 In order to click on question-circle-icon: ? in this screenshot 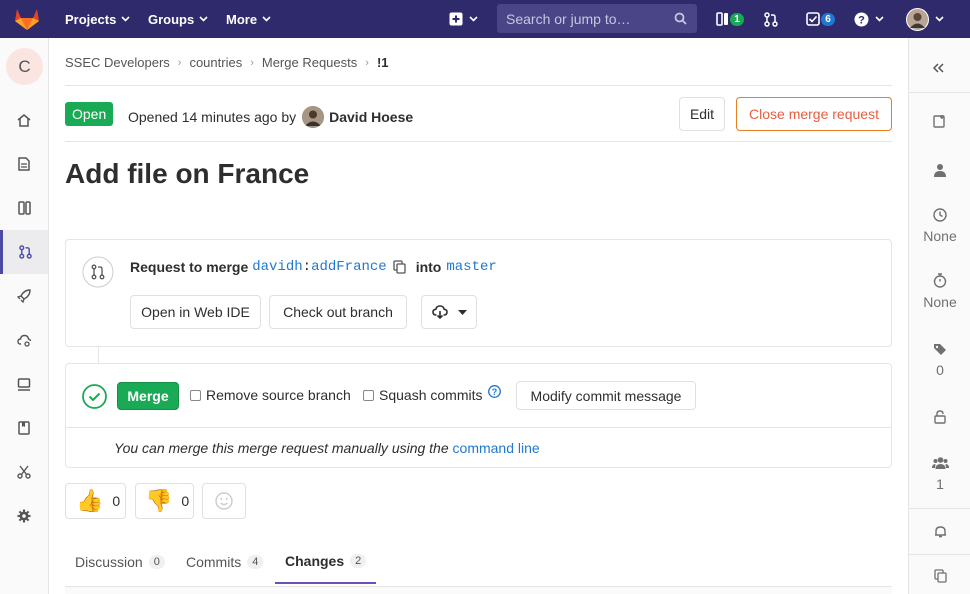, I will do `click(495, 391)`.